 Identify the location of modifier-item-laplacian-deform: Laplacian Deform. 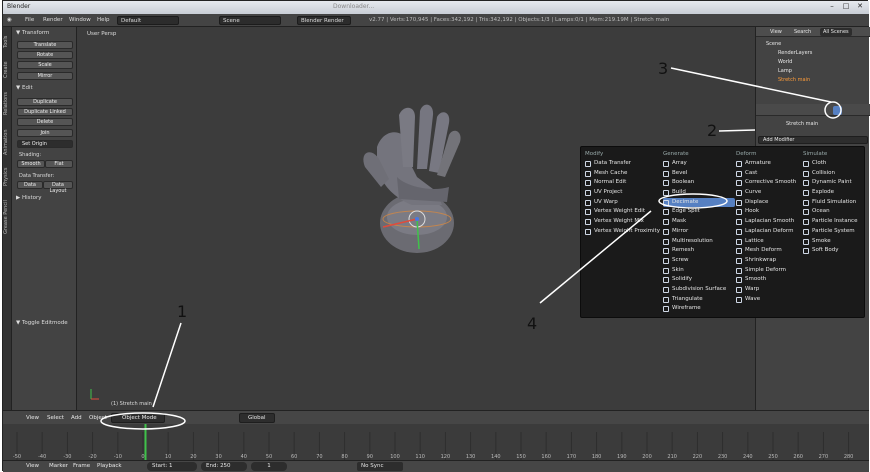
(769, 232).